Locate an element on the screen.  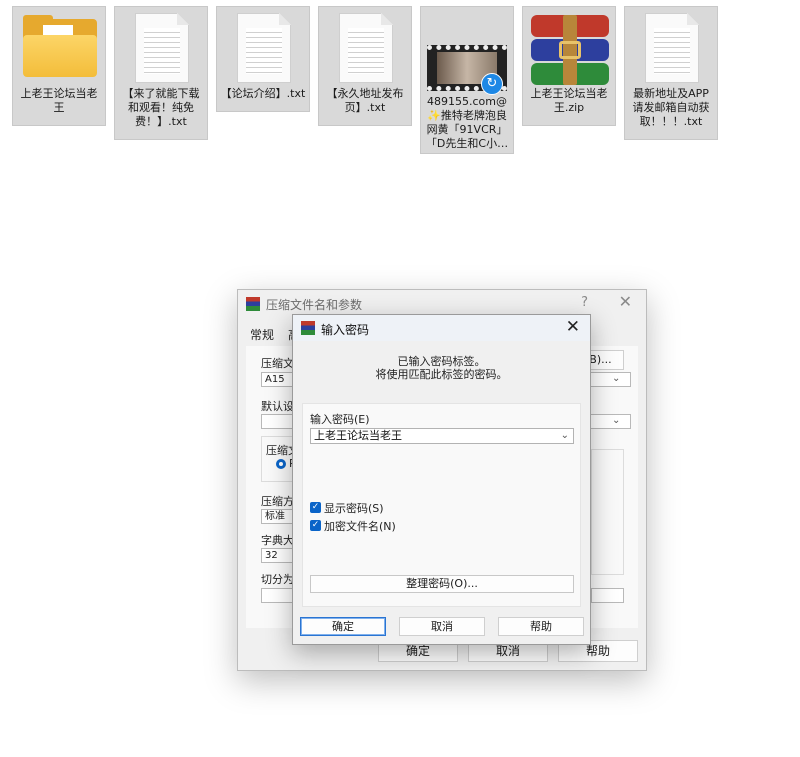
file-name: 上老王论坛当老王.zip is located at coordinates (569, 100).